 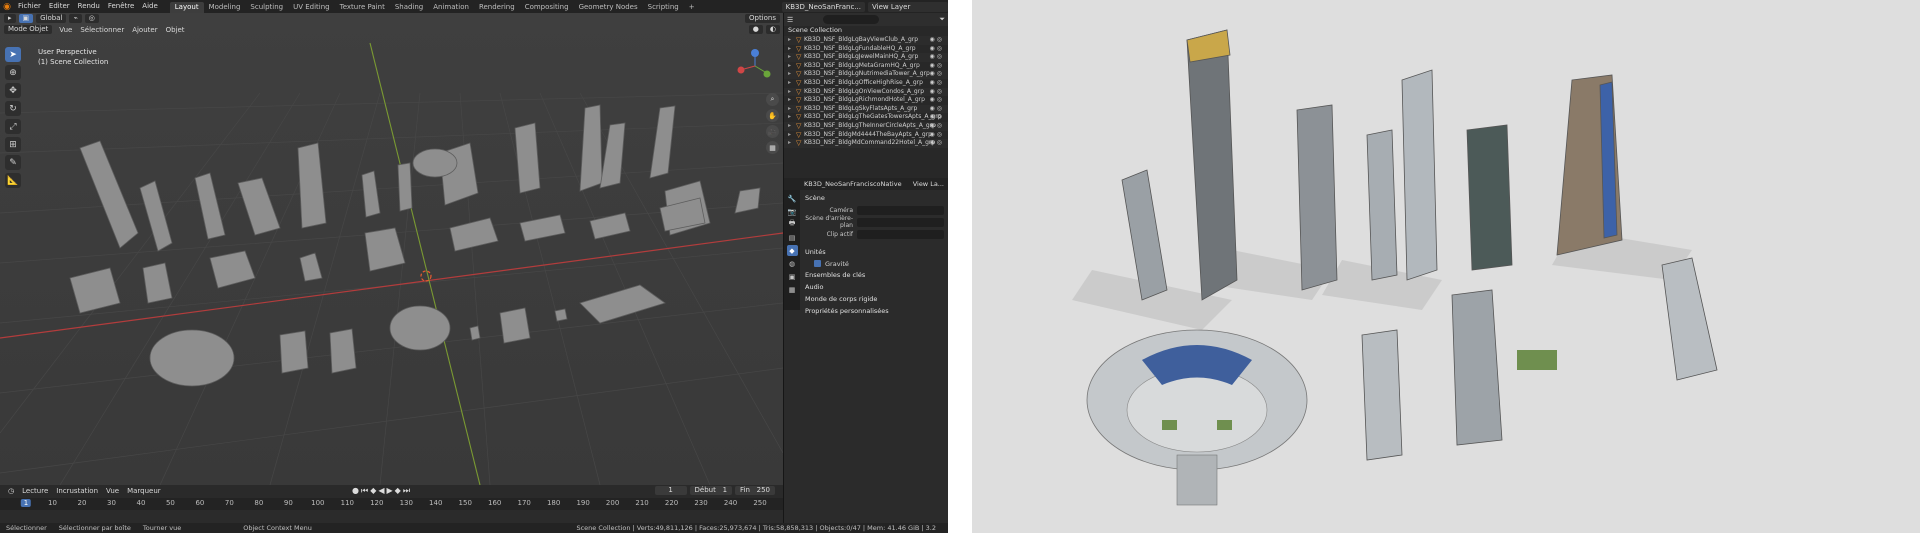 I want to click on tab-texture-paint: Texture Paint, so click(x=362, y=7).